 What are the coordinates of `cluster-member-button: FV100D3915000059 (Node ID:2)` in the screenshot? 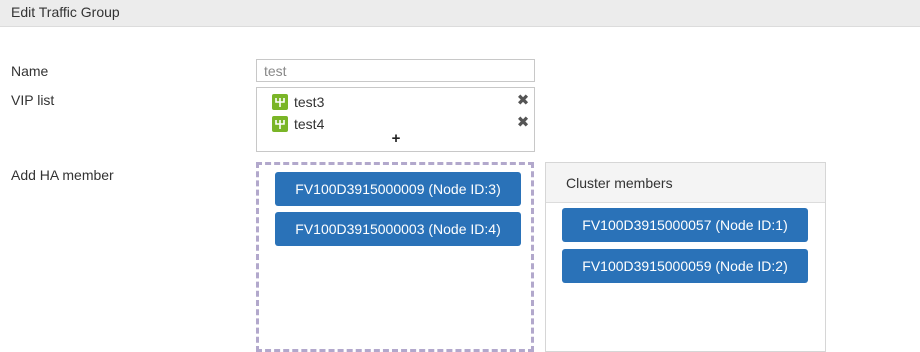 It's located at (685, 266).